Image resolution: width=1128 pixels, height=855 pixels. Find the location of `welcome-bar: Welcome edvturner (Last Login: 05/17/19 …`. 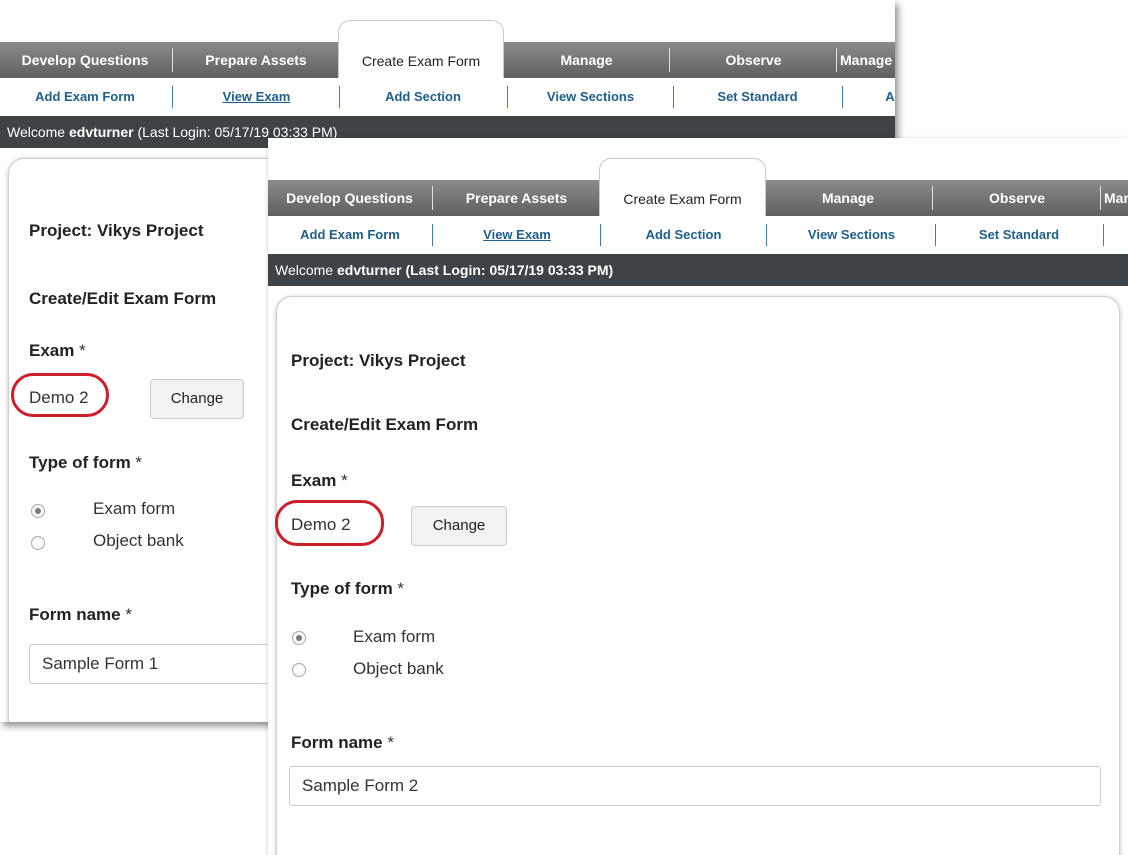

welcome-bar: Welcome edvturner (Last Login: 05/17/19 … is located at coordinates (698, 270).